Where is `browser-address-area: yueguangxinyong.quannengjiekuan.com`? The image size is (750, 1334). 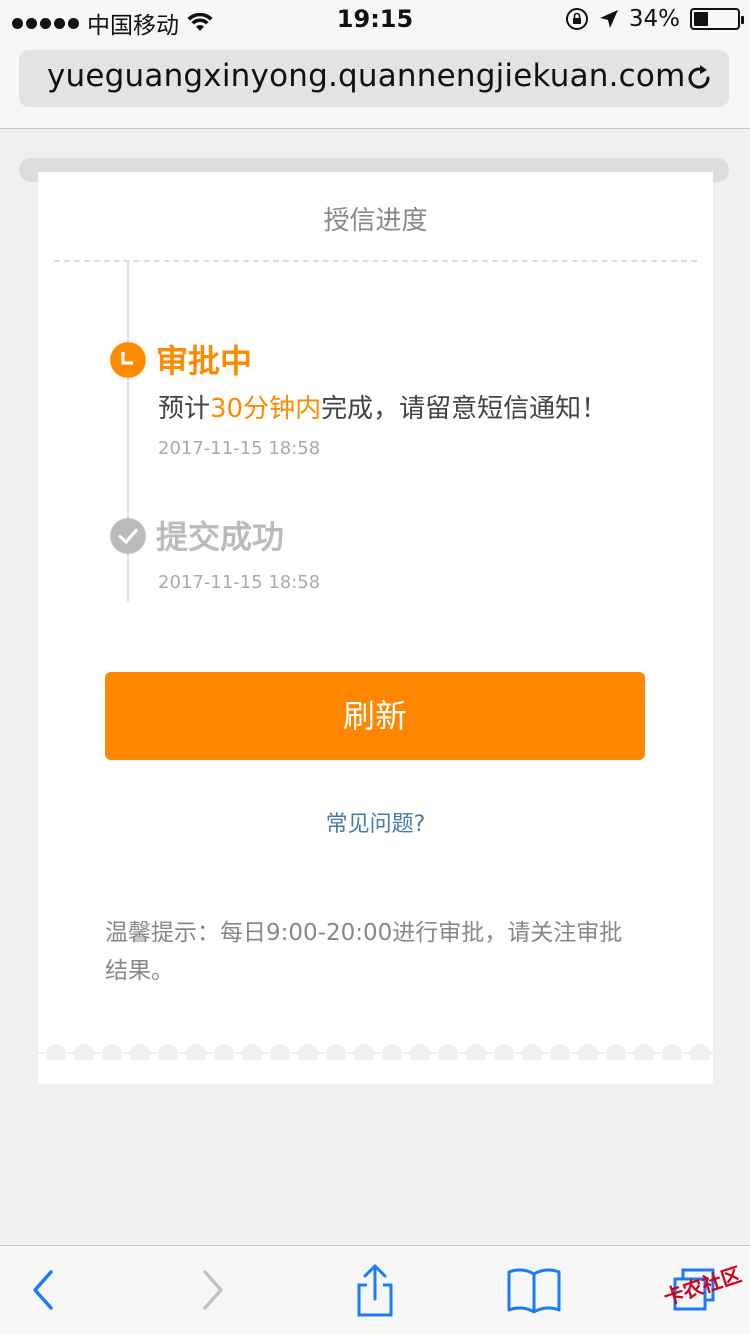 browser-address-area: yueguangxinyong.quannengjiekuan.com is located at coordinates (375, 84).